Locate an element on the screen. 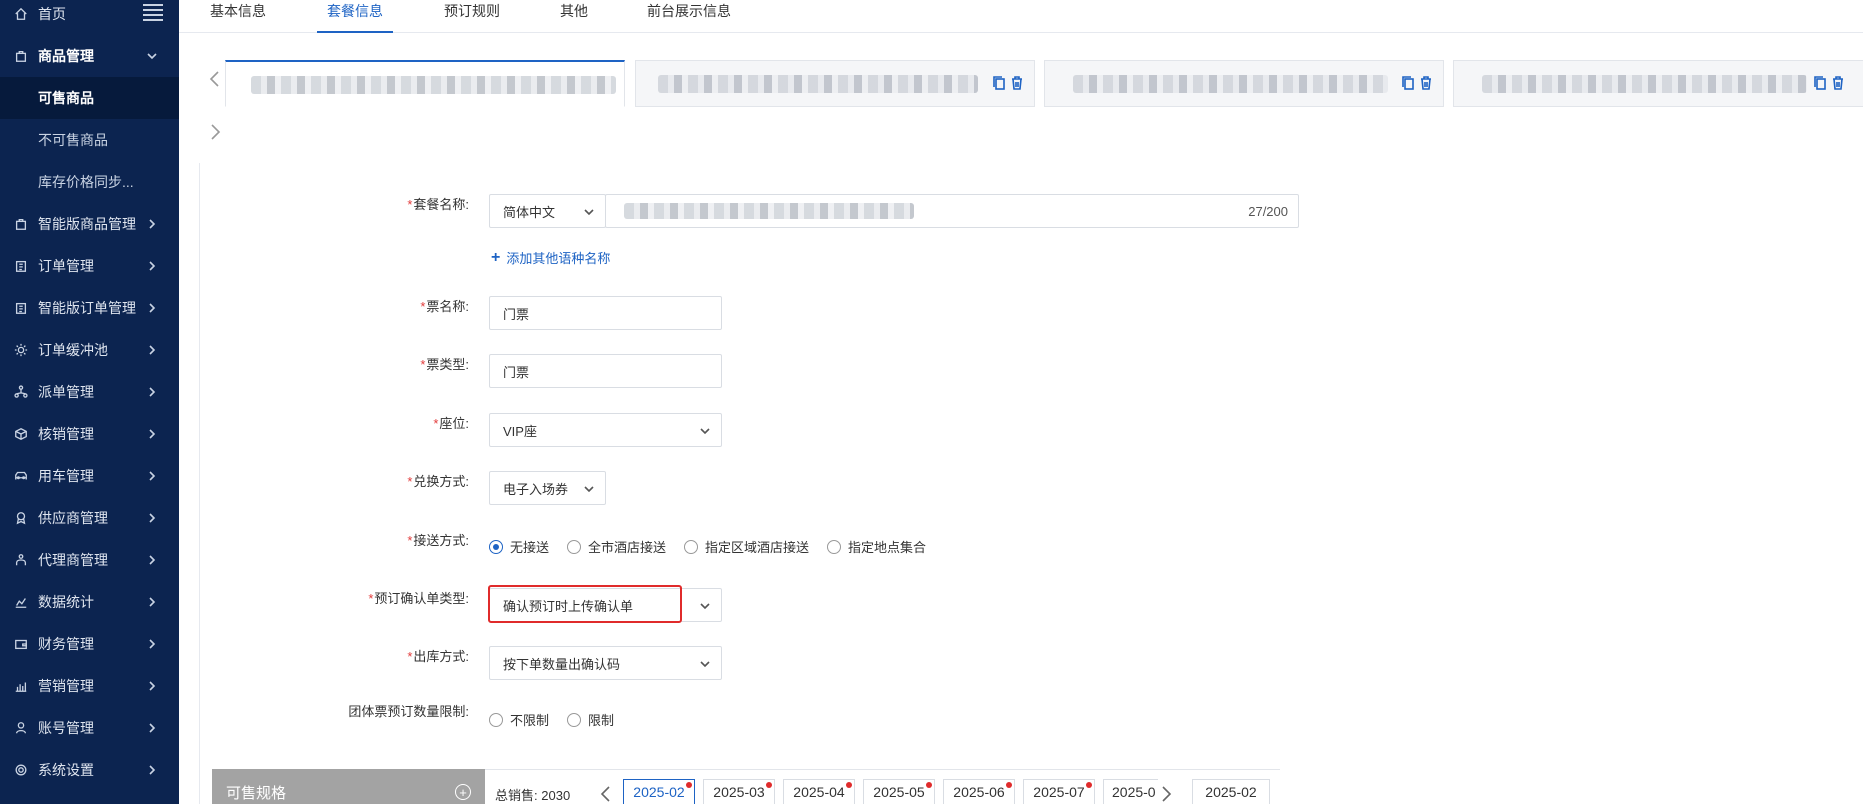  add-circle-icon: + is located at coordinates (463, 792).